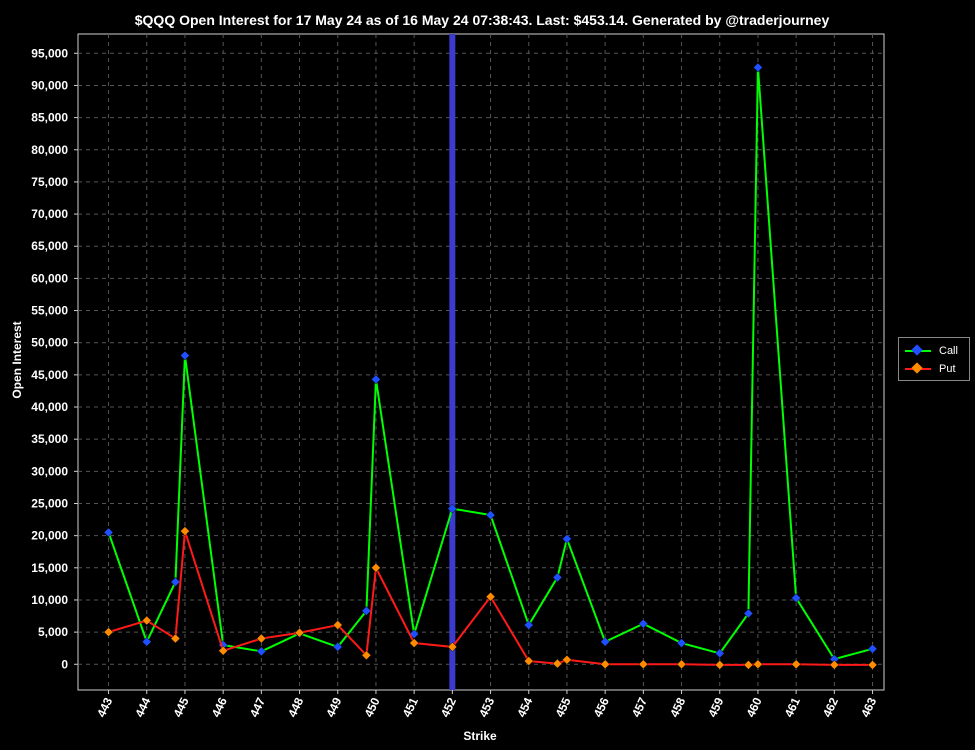 Image resolution: width=975 pixels, height=750 pixels. I want to click on call-swatch-icon, so click(918, 350).